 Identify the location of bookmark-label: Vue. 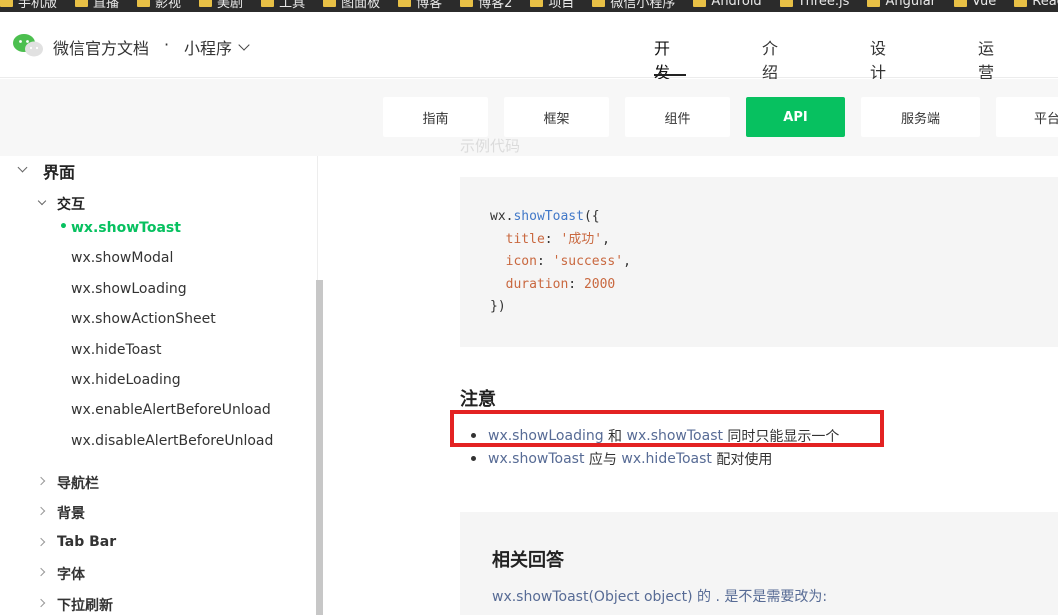
(984, 4).